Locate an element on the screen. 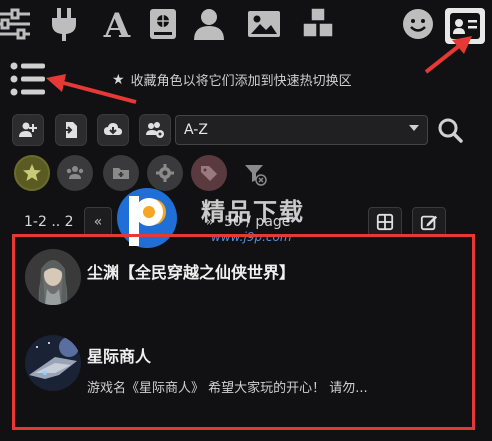 This screenshot has width=492, height=441. sliders-icon is located at coordinates (17, 24).